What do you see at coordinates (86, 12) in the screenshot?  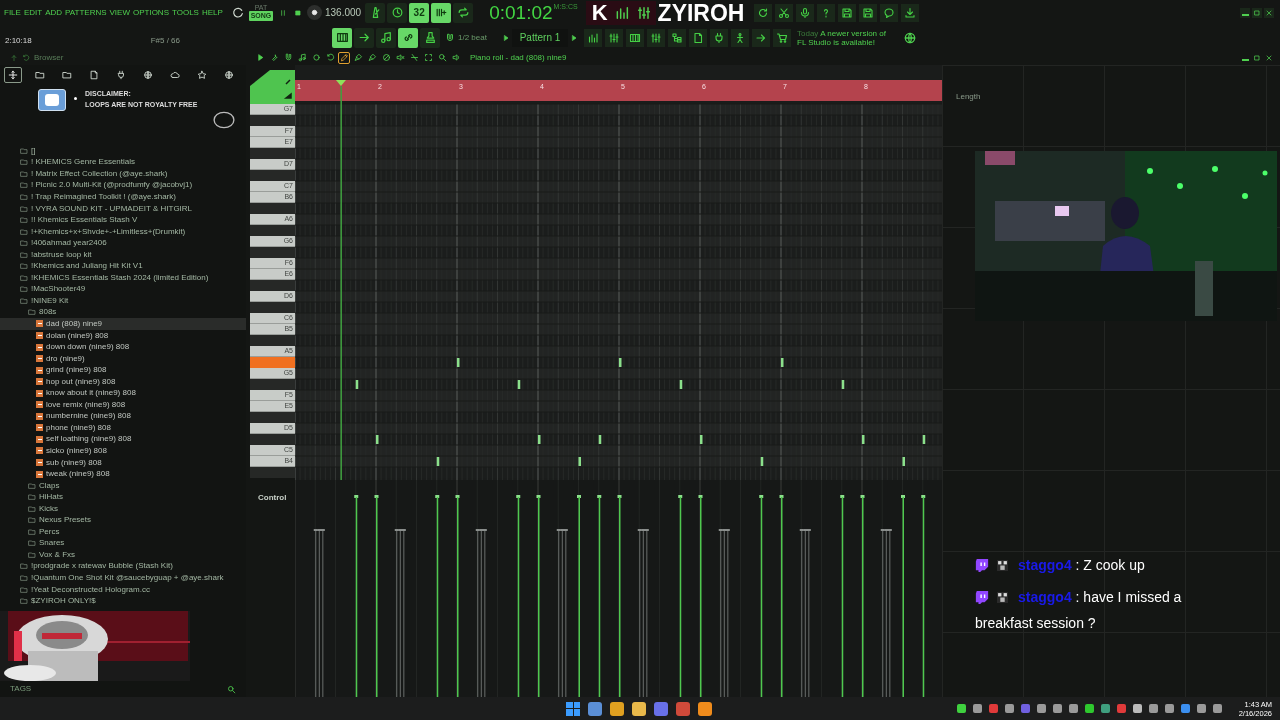 I see `menu-item: PATTERNS` at bounding box center [86, 12].